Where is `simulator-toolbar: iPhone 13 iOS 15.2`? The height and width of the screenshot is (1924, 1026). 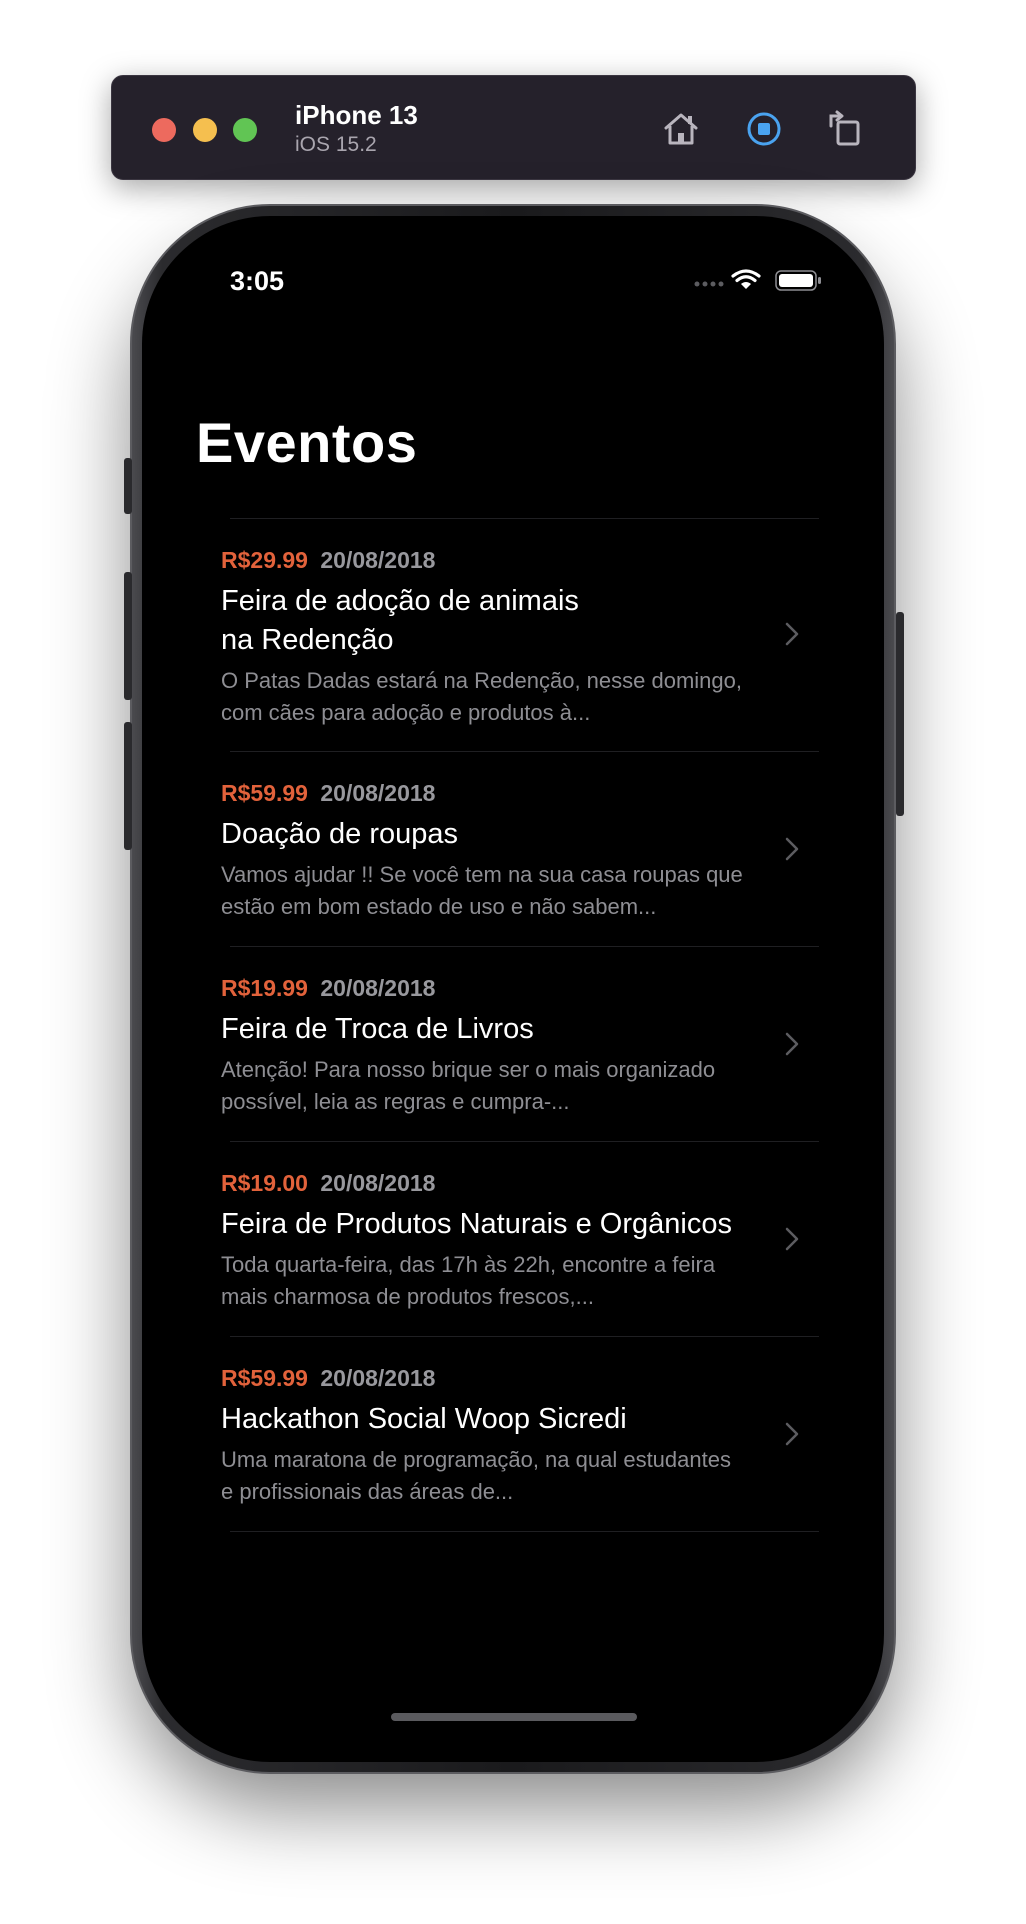 simulator-toolbar: iPhone 13 iOS 15.2 is located at coordinates (513, 127).